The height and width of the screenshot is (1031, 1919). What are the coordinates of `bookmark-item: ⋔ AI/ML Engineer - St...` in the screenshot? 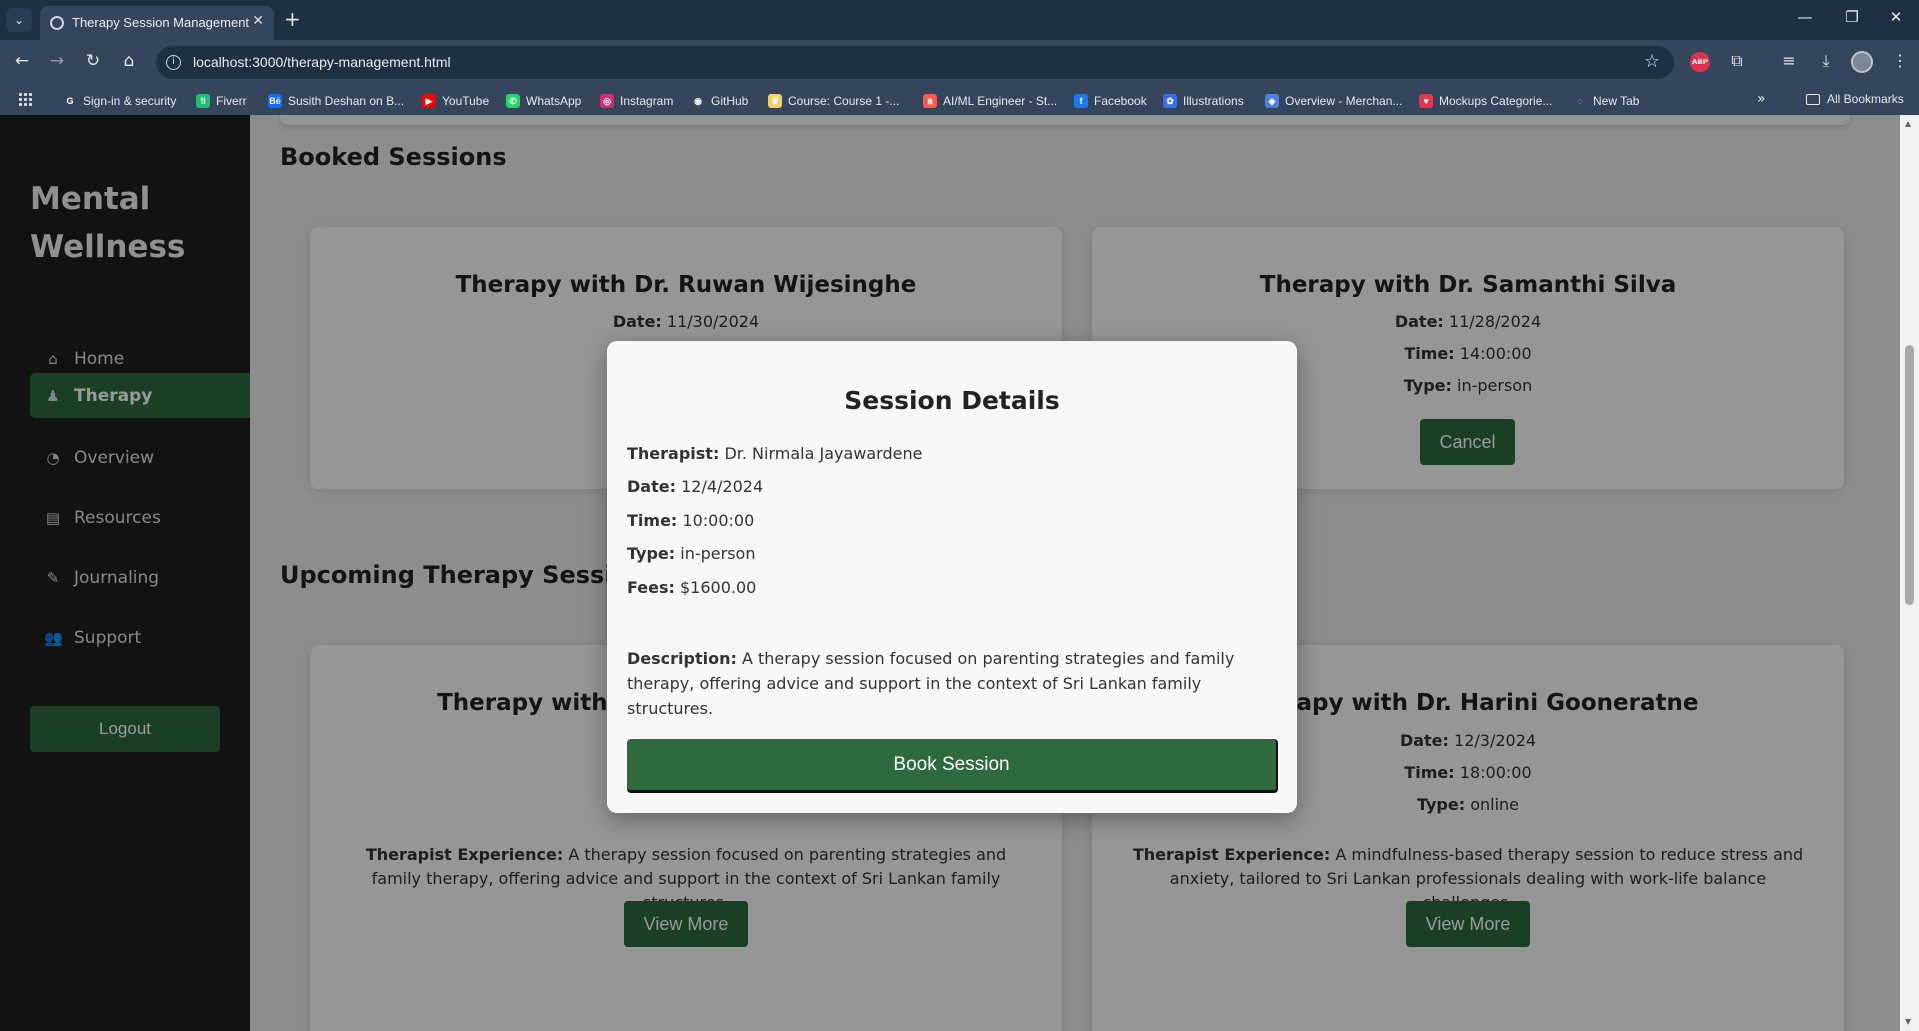 It's located at (990, 101).